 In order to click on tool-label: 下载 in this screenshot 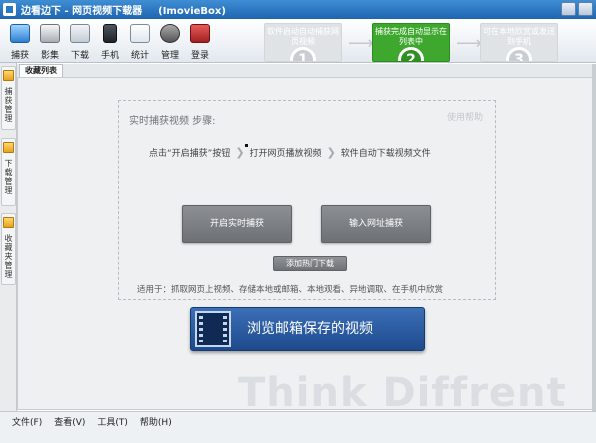, I will do `click(79, 56)`.